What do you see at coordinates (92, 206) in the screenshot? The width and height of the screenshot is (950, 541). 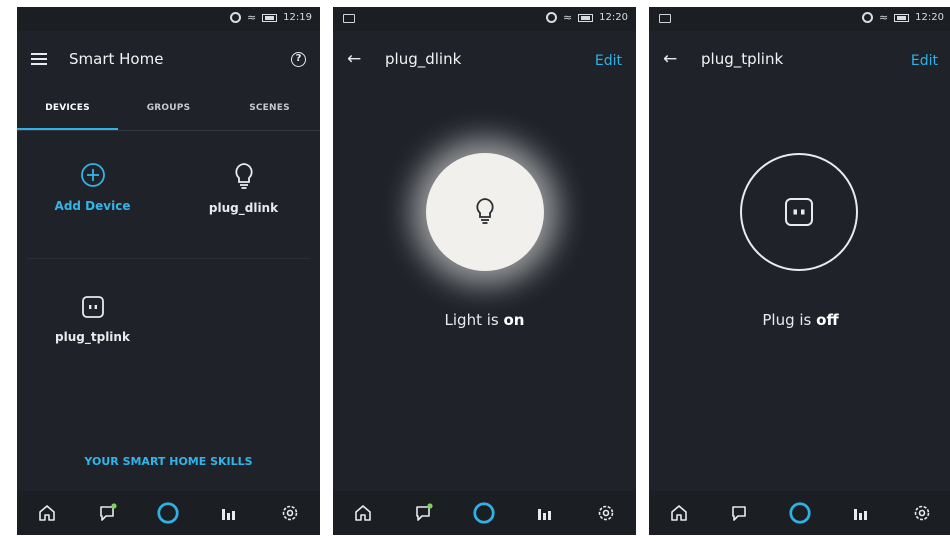 I see `add-device-label: Add Device` at bounding box center [92, 206].